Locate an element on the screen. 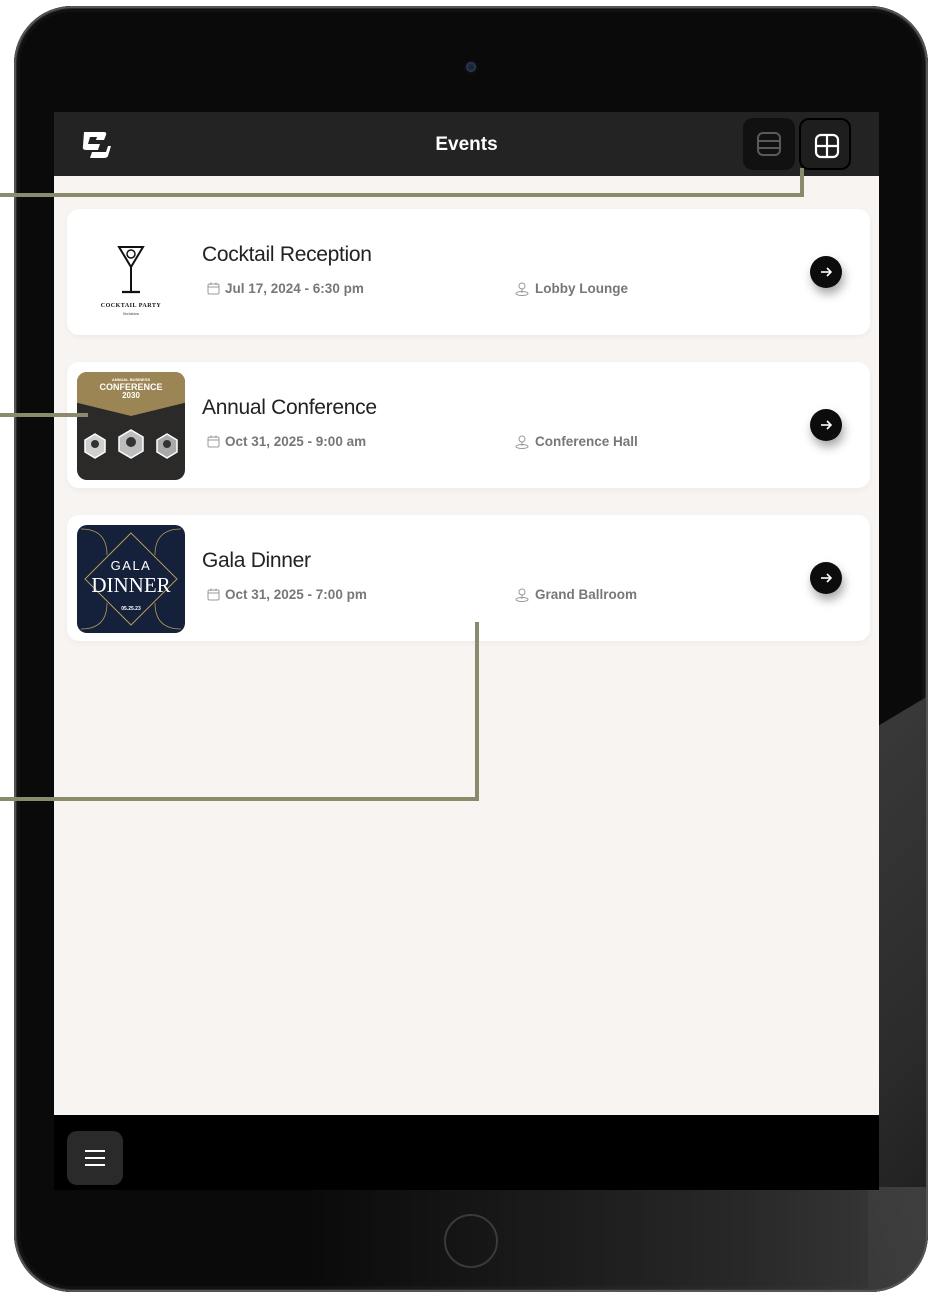 Image resolution: width=938 pixels, height=1295 pixels. thumb-date: 05.25.23 is located at coordinates (131, 609).